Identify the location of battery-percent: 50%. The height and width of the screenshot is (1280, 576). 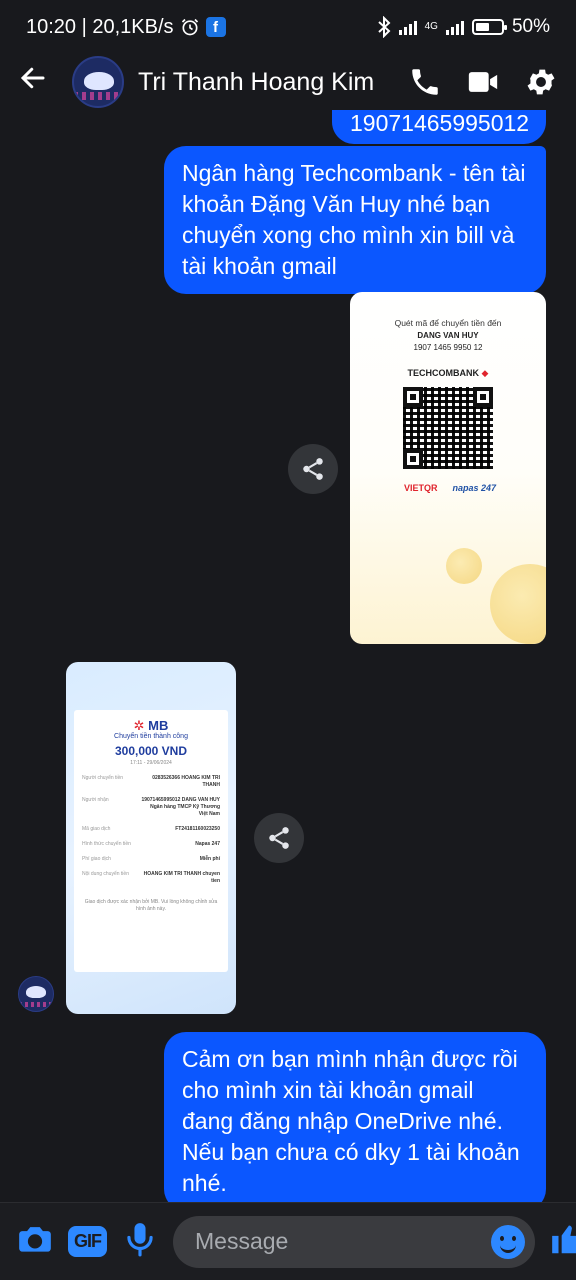
(530, 26).